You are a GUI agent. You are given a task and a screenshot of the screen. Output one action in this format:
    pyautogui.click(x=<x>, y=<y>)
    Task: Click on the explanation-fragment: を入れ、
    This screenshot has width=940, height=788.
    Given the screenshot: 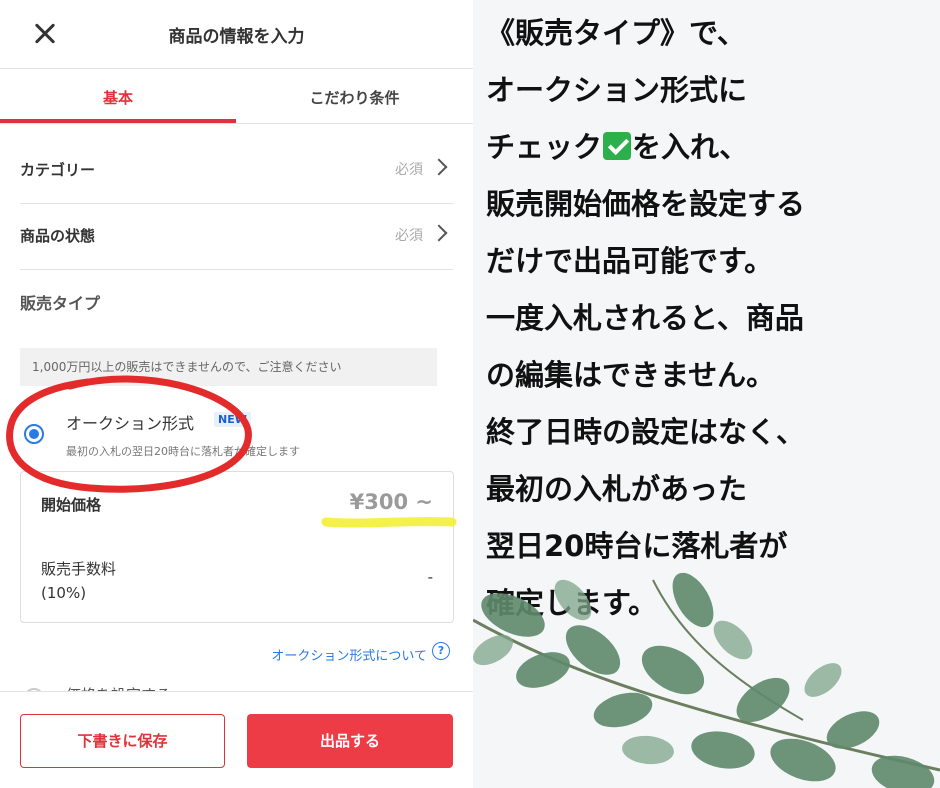 What is the action you would take?
    pyautogui.click(x=690, y=147)
    